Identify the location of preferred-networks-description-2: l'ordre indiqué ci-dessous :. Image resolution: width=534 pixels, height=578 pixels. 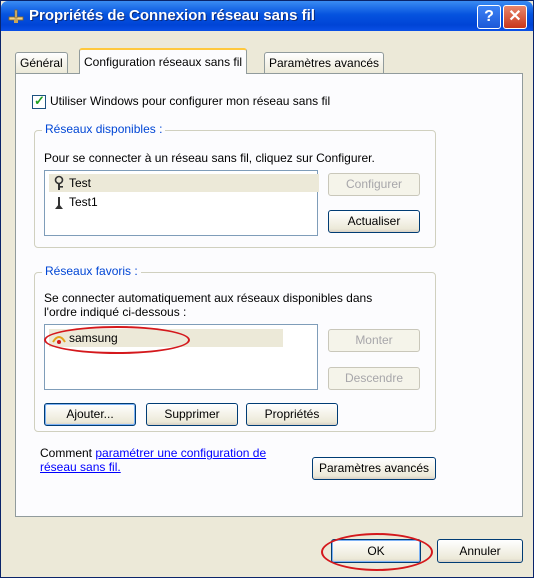
(115, 312).